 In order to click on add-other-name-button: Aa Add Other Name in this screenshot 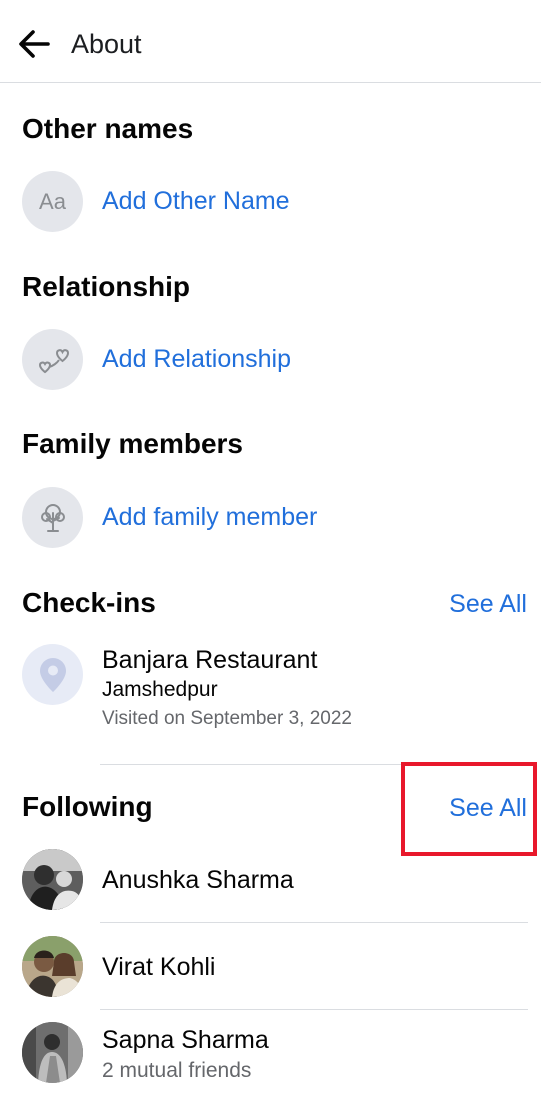, I will do `click(272, 202)`.